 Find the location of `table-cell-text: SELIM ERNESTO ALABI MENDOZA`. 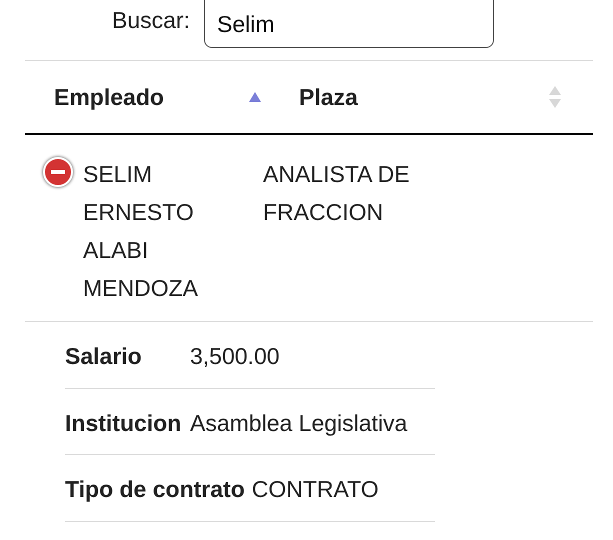

table-cell-text: SELIM ERNESTO ALABI MENDOZA is located at coordinates (141, 231).